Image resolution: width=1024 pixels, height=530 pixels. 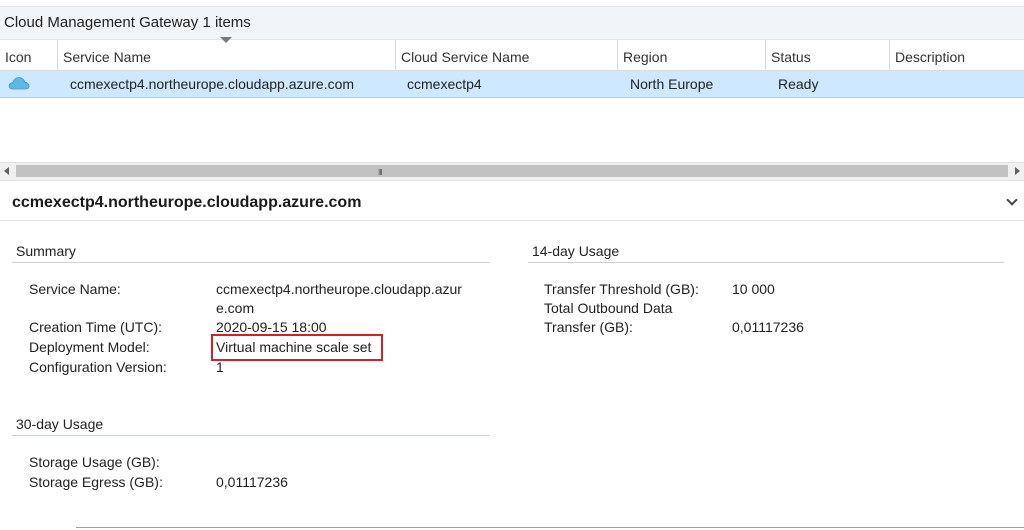 What do you see at coordinates (6, 171) in the screenshot?
I see `scroll-left-icon` at bounding box center [6, 171].